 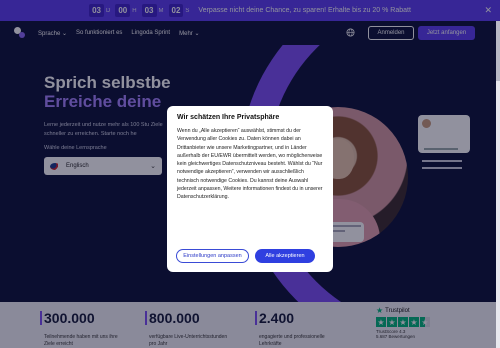 What do you see at coordinates (285, 256) in the screenshot?
I see `accept-all-button: Alle akzeptieren` at bounding box center [285, 256].